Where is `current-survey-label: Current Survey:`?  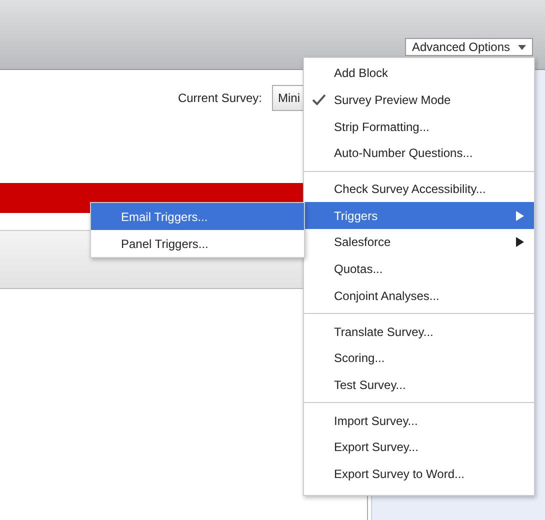
current-survey-label: Current Survey: is located at coordinates (220, 98).